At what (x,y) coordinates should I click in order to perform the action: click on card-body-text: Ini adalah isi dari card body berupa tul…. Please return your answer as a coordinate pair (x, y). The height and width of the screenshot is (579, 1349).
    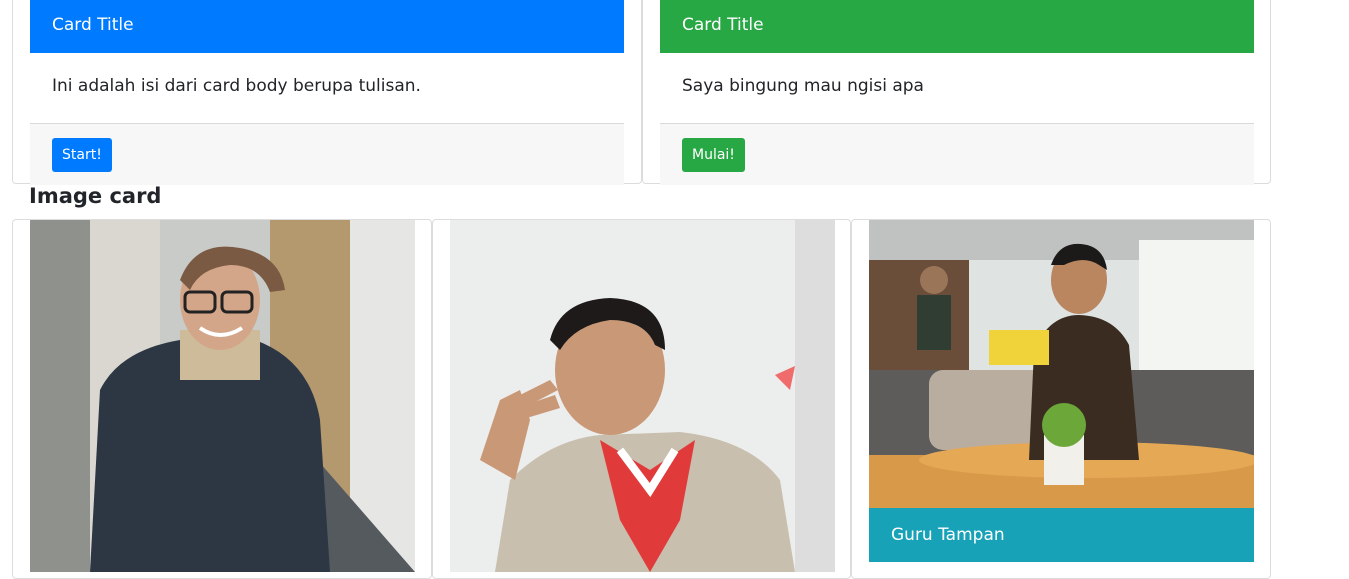
    Looking at the image, I should click on (236, 86).